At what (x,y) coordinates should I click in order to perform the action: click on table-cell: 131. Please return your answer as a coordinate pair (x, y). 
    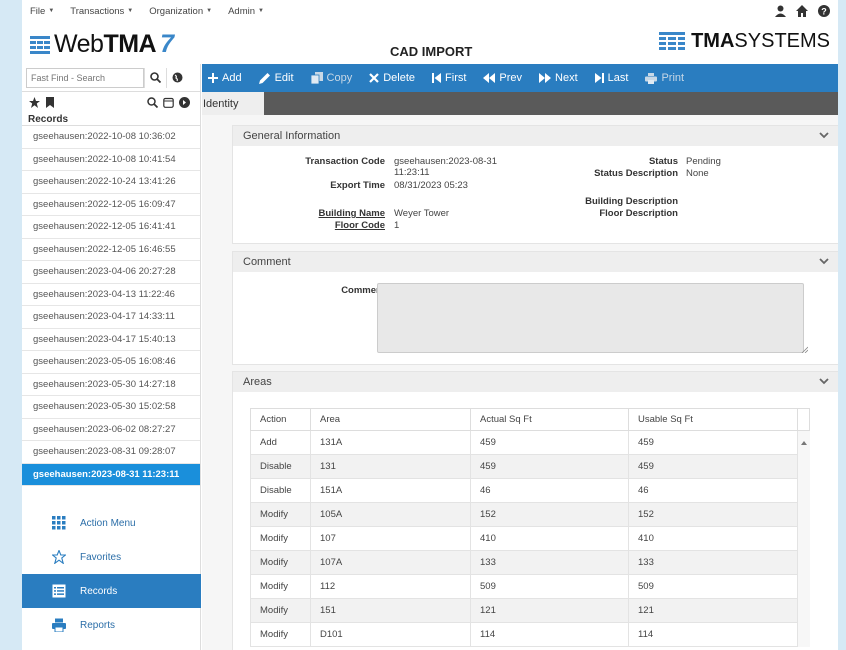
    Looking at the image, I should click on (390, 466).